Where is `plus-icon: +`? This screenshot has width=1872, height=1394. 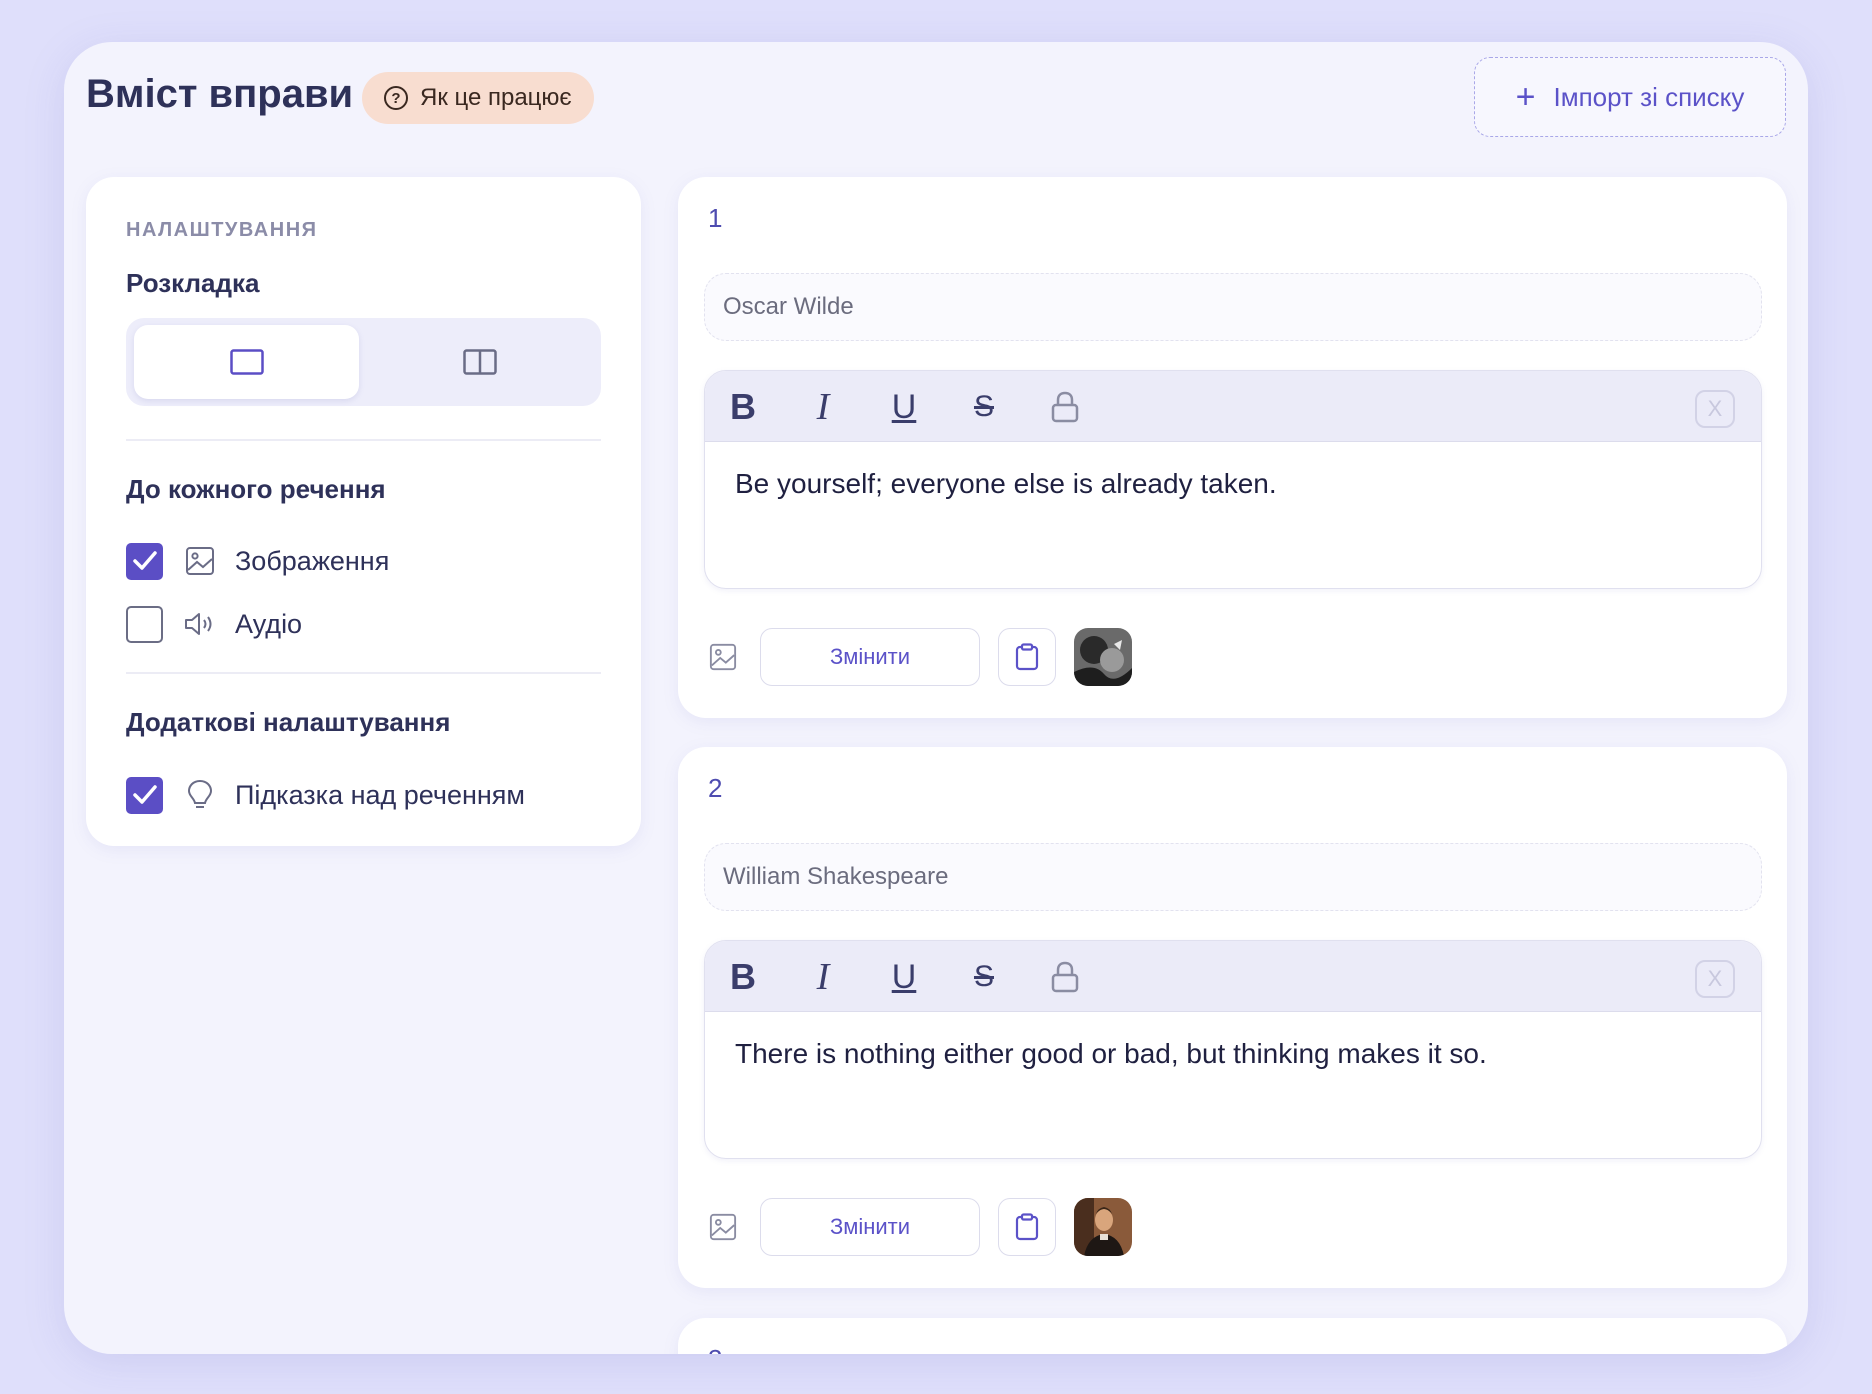 plus-icon: + is located at coordinates (1525, 97).